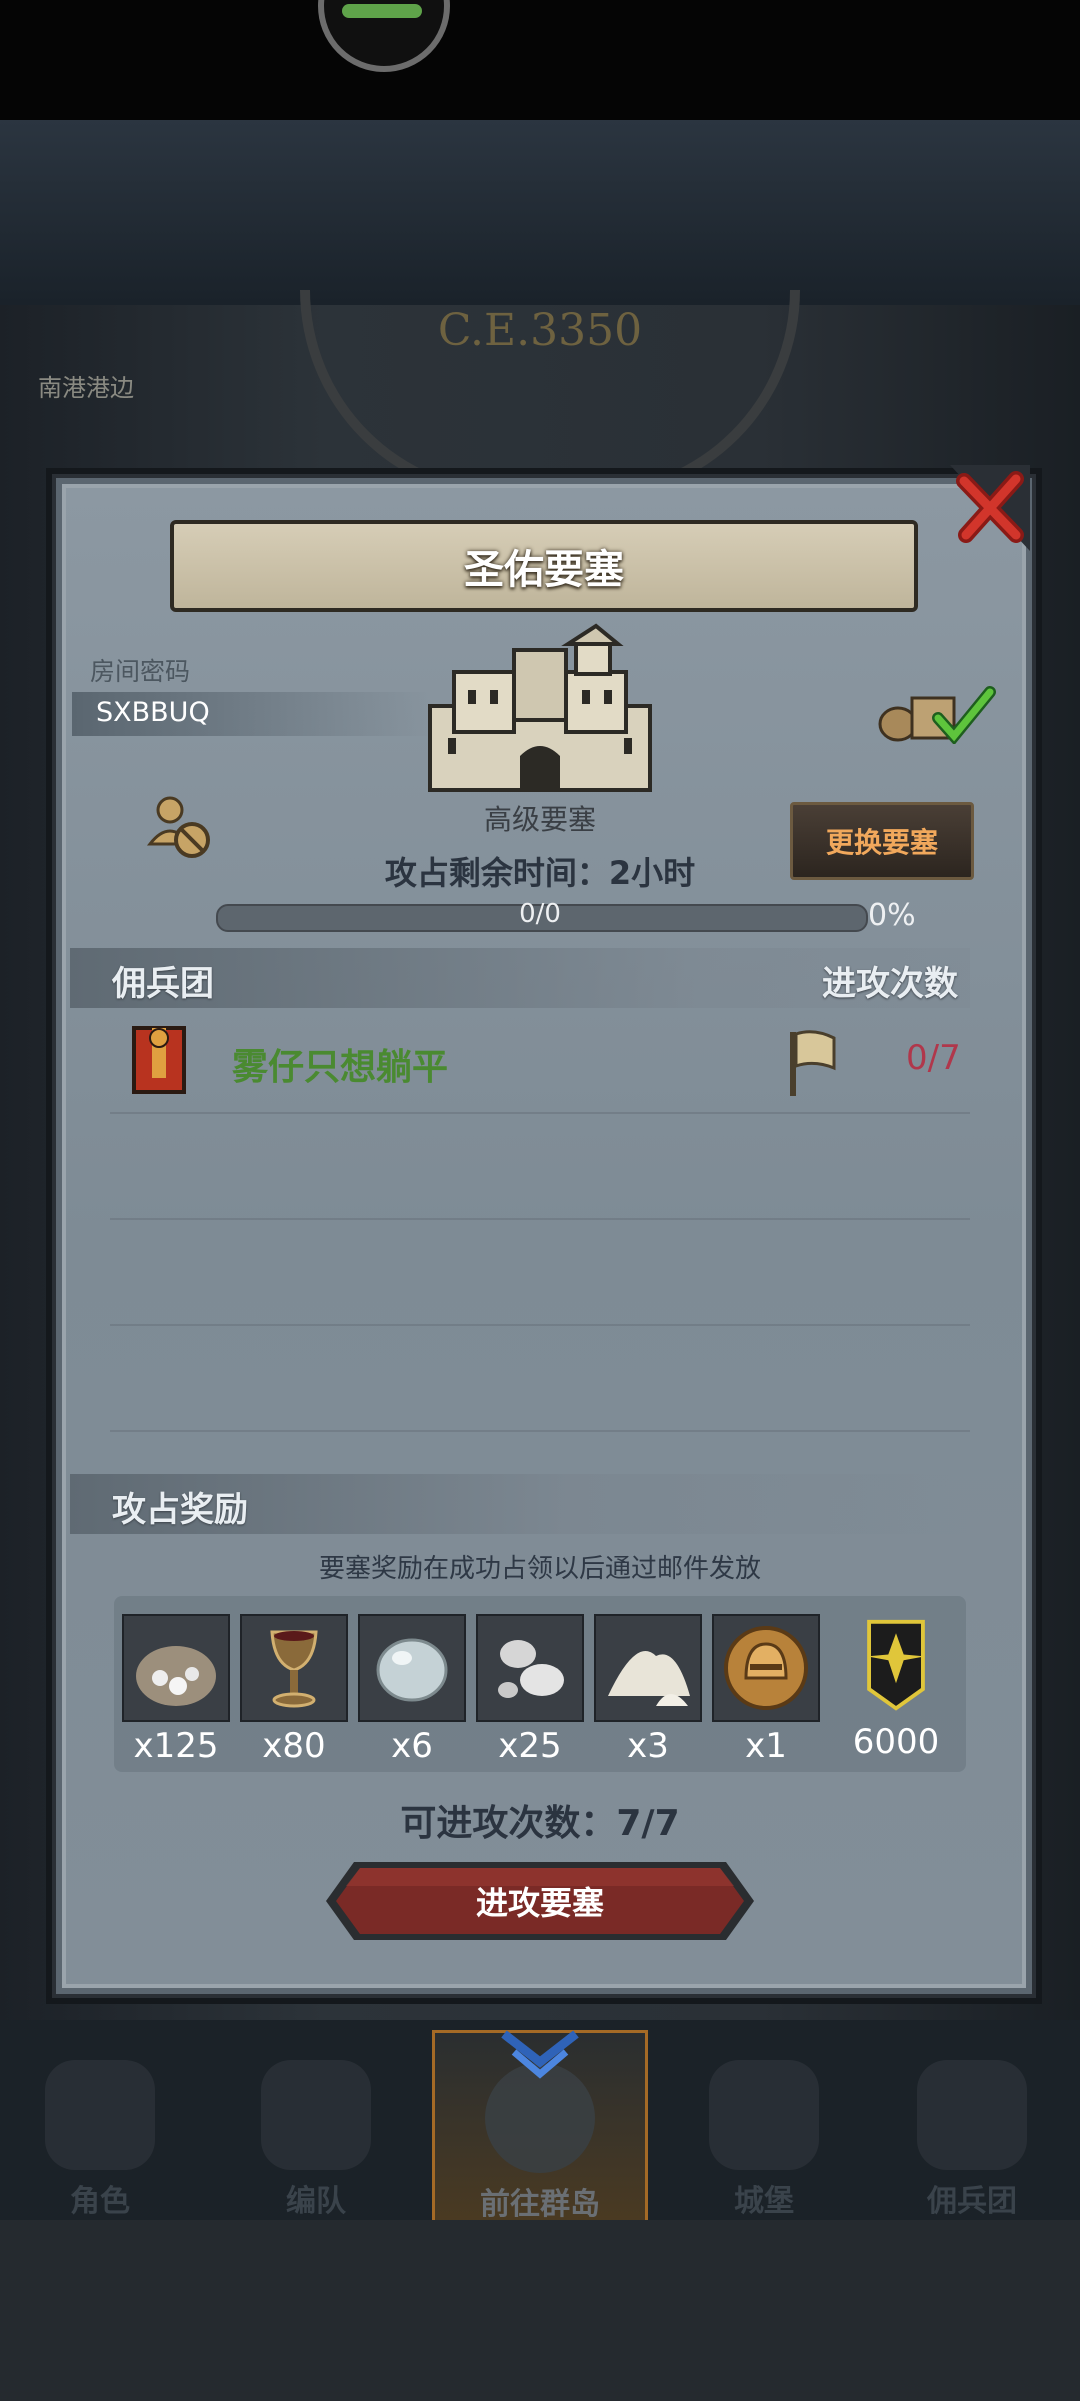 The height and width of the screenshot is (2401, 1080). I want to click on reward-section-label: 攻占奖励, so click(180, 1510).